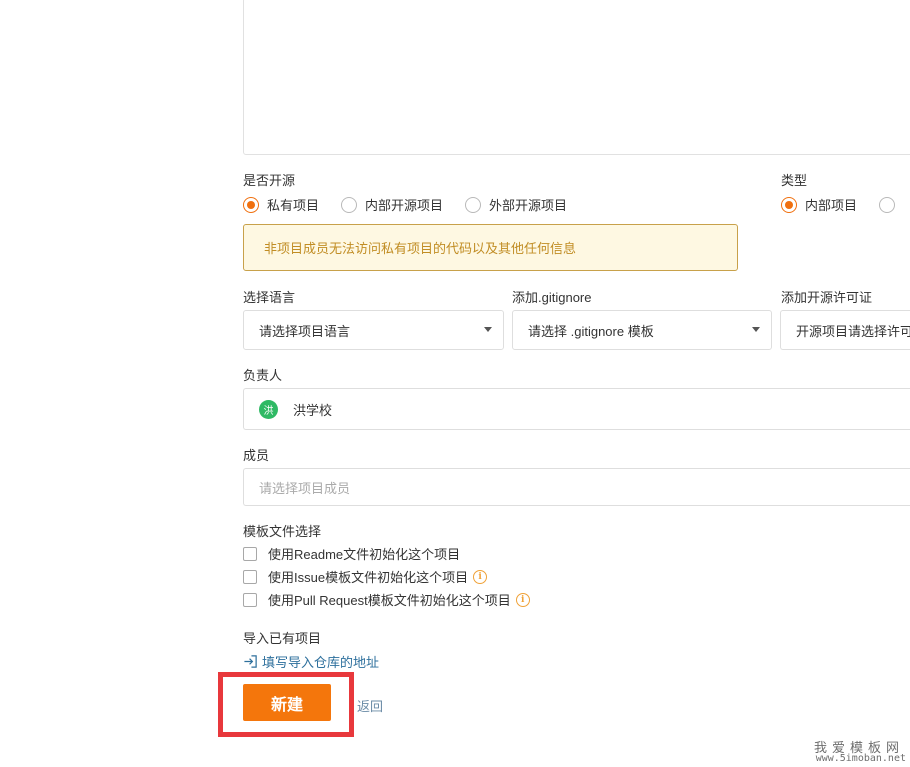  Describe the element at coordinates (370, 705) in the screenshot. I see `back-link: 返回` at that location.